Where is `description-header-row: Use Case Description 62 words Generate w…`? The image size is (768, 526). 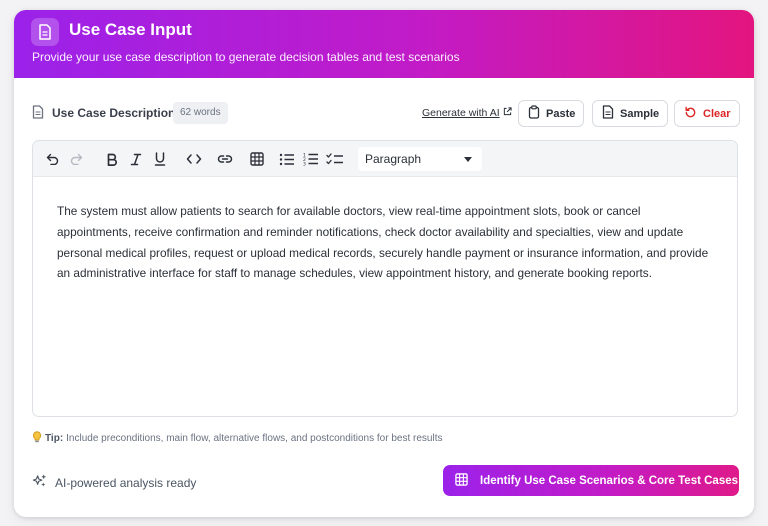 description-header-row: Use Case Description 62 words Generate w… is located at coordinates (386, 113).